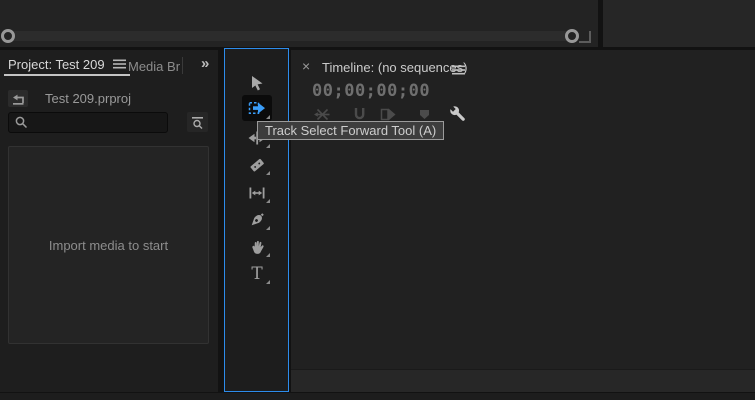 The width and height of the screenshot is (755, 400). What do you see at coordinates (56, 64) in the screenshot?
I see `tab-project-label: Project: Test 209` at bounding box center [56, 64].